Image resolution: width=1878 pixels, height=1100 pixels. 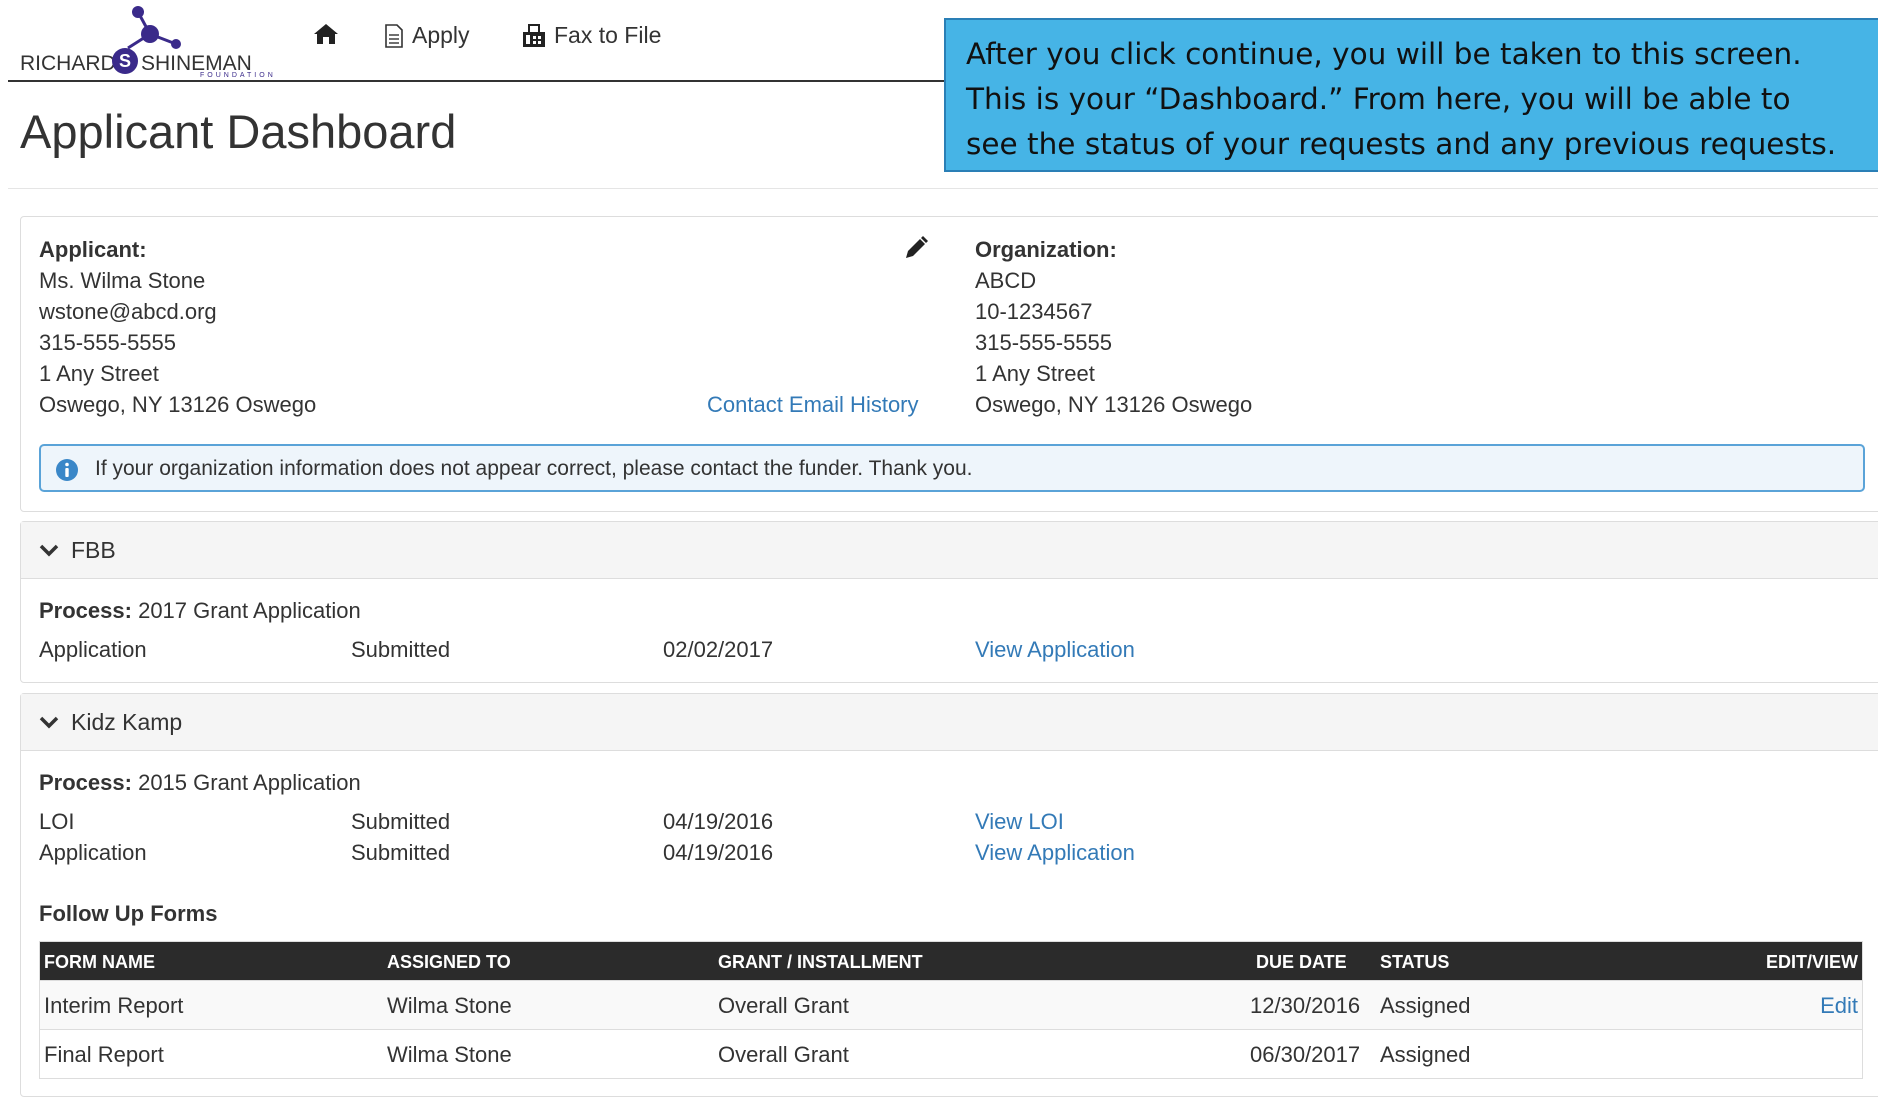 What do you see at coordinates (108, 342) in the screenshot?
I see `applicant-phone: 315-555-5555` at bounding box center [108, 342].